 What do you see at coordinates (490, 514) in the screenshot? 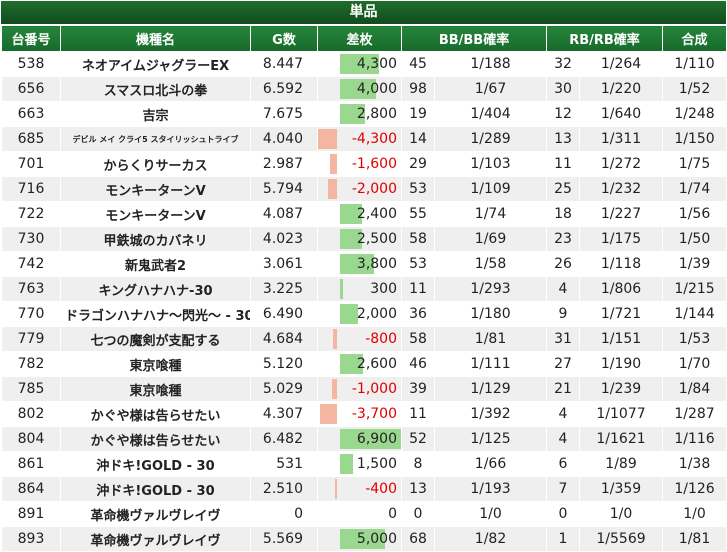
I see `cell-bb-prob: 1/0` at bounding box center [490, 514].